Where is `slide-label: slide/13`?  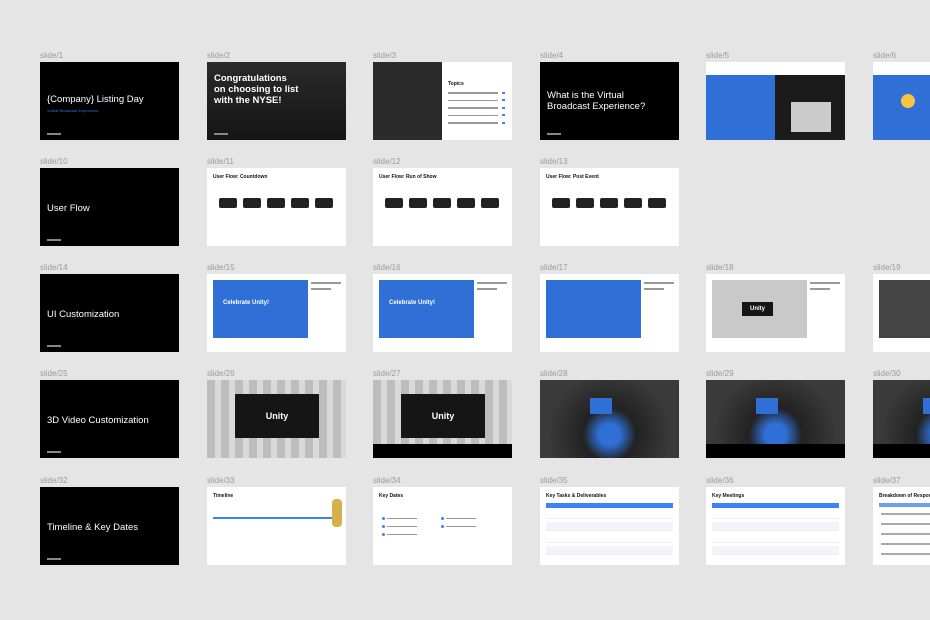 slide-label: slide/13 is located at coordinates (554, 161).